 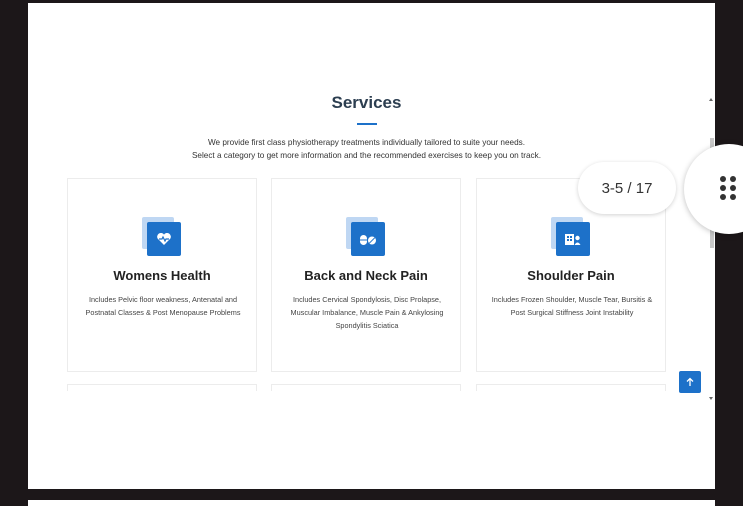 I want to click on scroll-up-arrow, so click(x=711, y=99).